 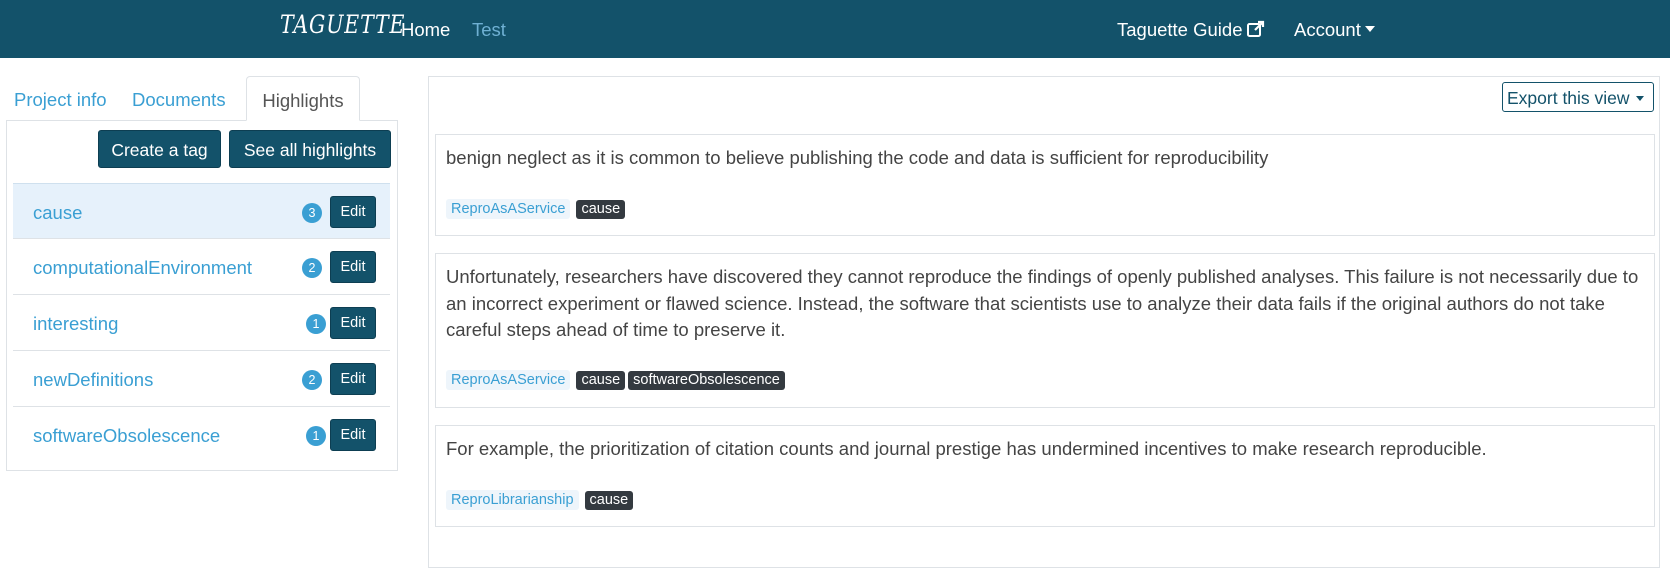 I want to click on tab-project-info: Project info, so click(x=60, y=98).